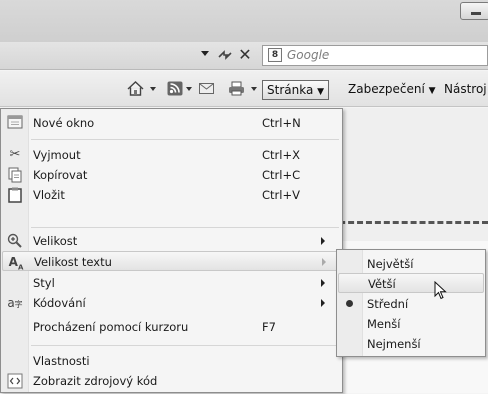  Describe the element at coordinates (281, 175) in the screenshot. I see `menu-item-shortcut: Ctrl+C` at that location.